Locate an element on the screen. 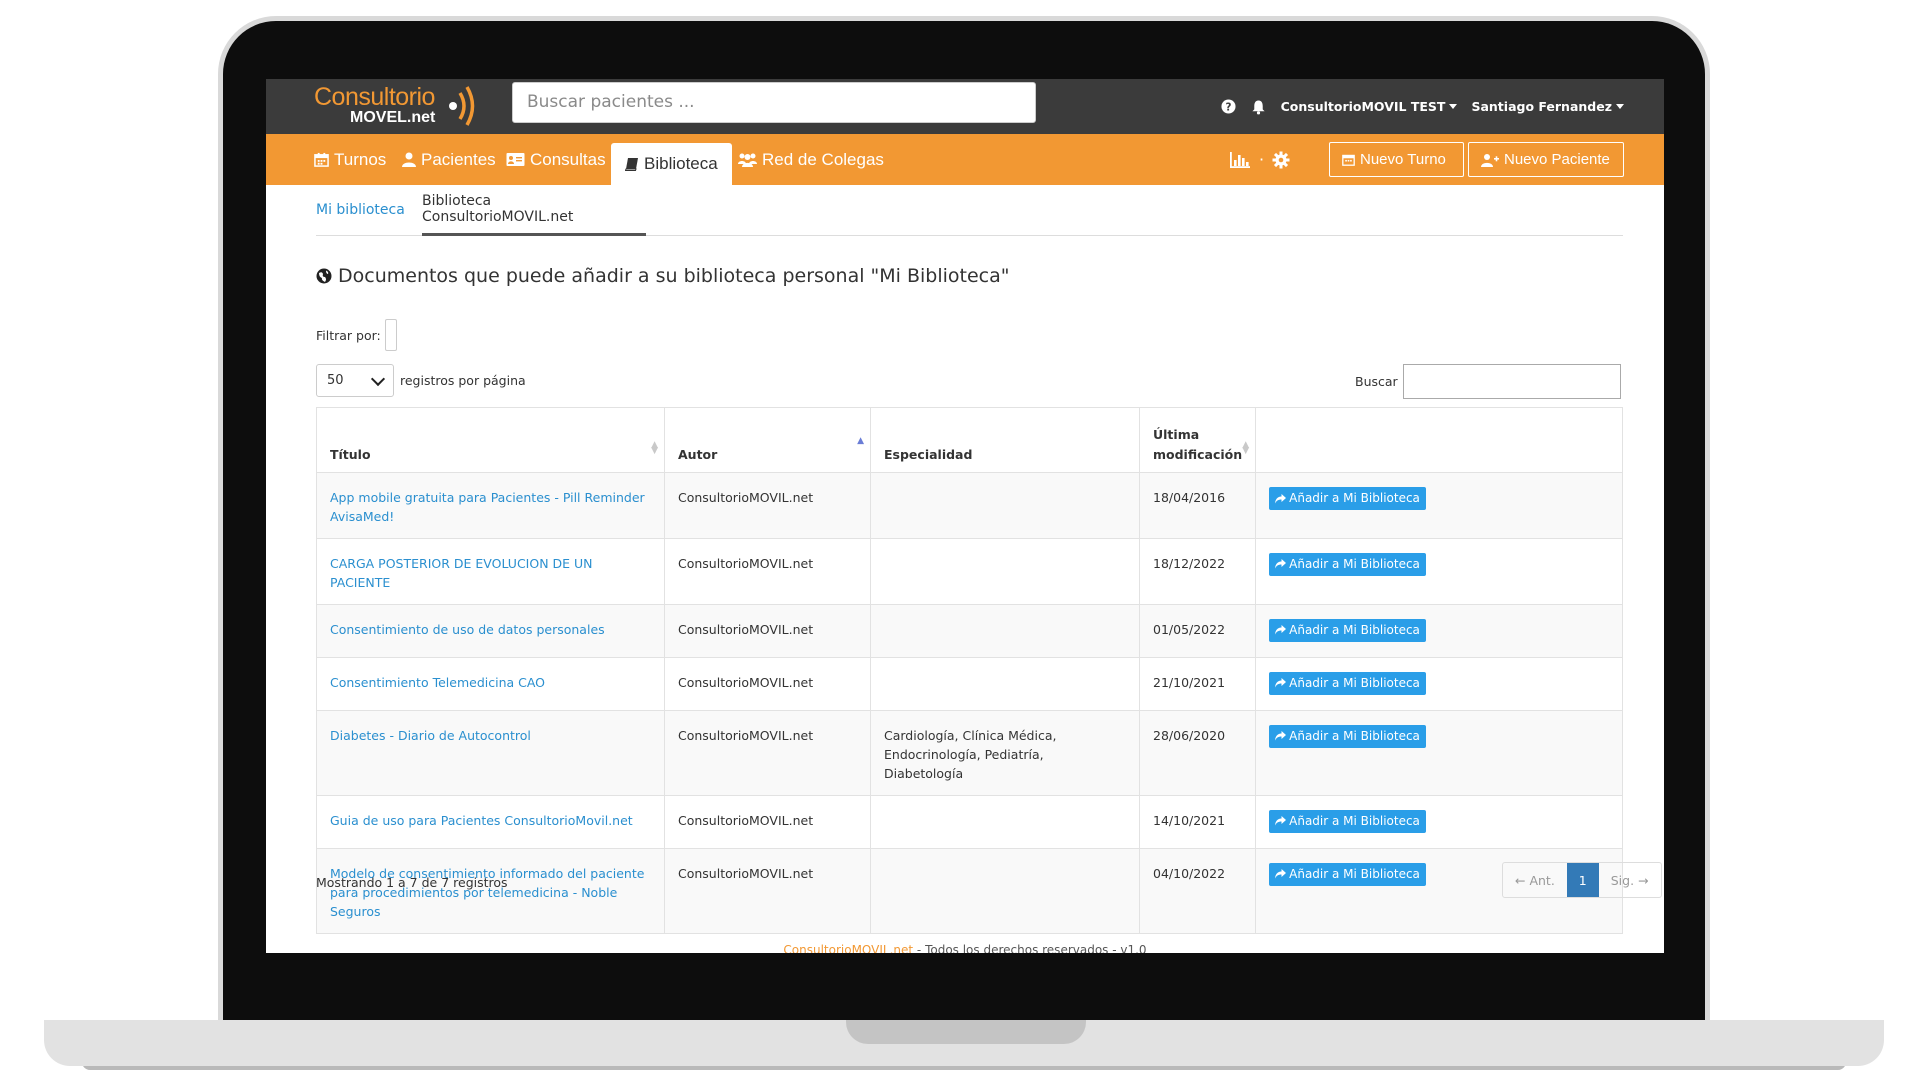 The height and width of the screenshot is (1080, 1920). cell-title: Diabetes - Diario de Autocontrol is located at coordinates (490, 752).